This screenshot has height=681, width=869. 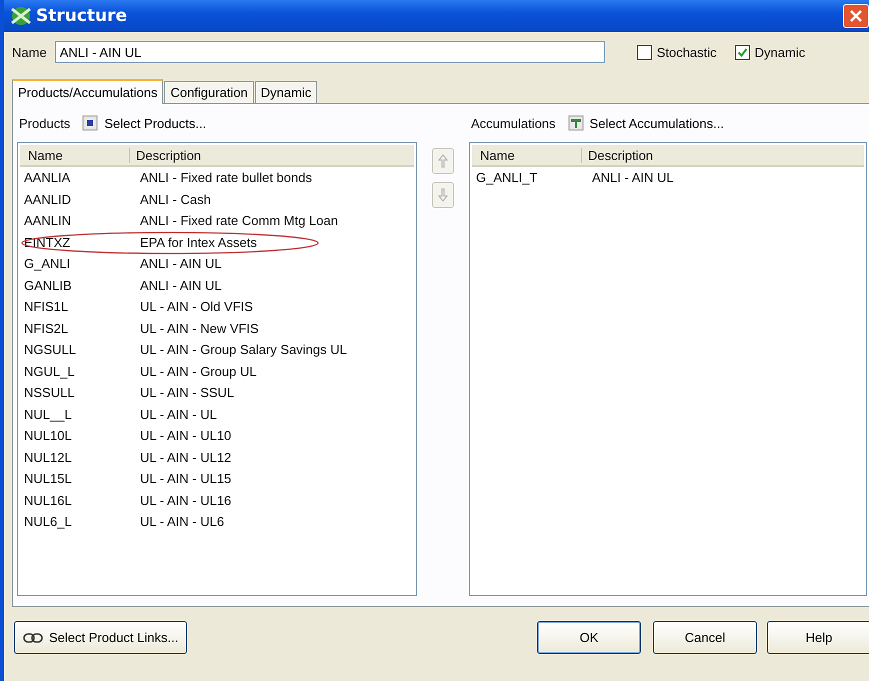 I want to click on option-checkbox: Dynamic, so click(x=770, y=52).